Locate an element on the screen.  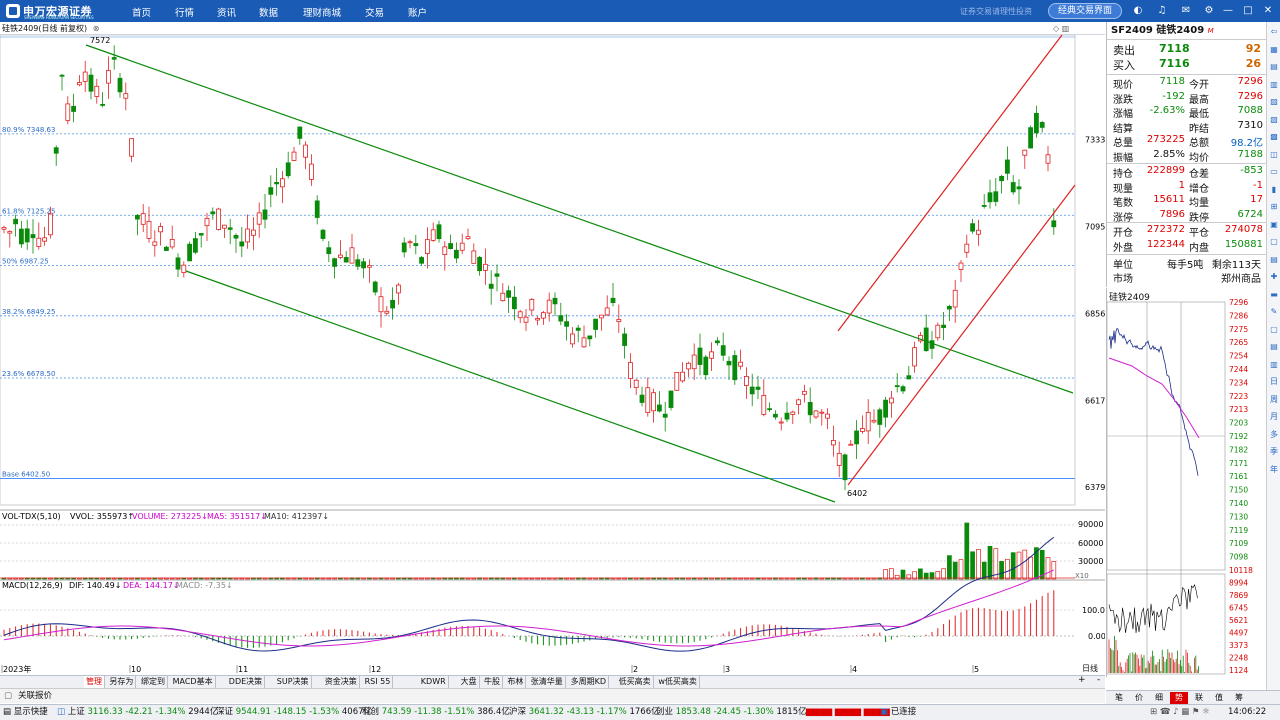
sidebar-tool-icon: ▮ is located at coordinates (1274, 190).